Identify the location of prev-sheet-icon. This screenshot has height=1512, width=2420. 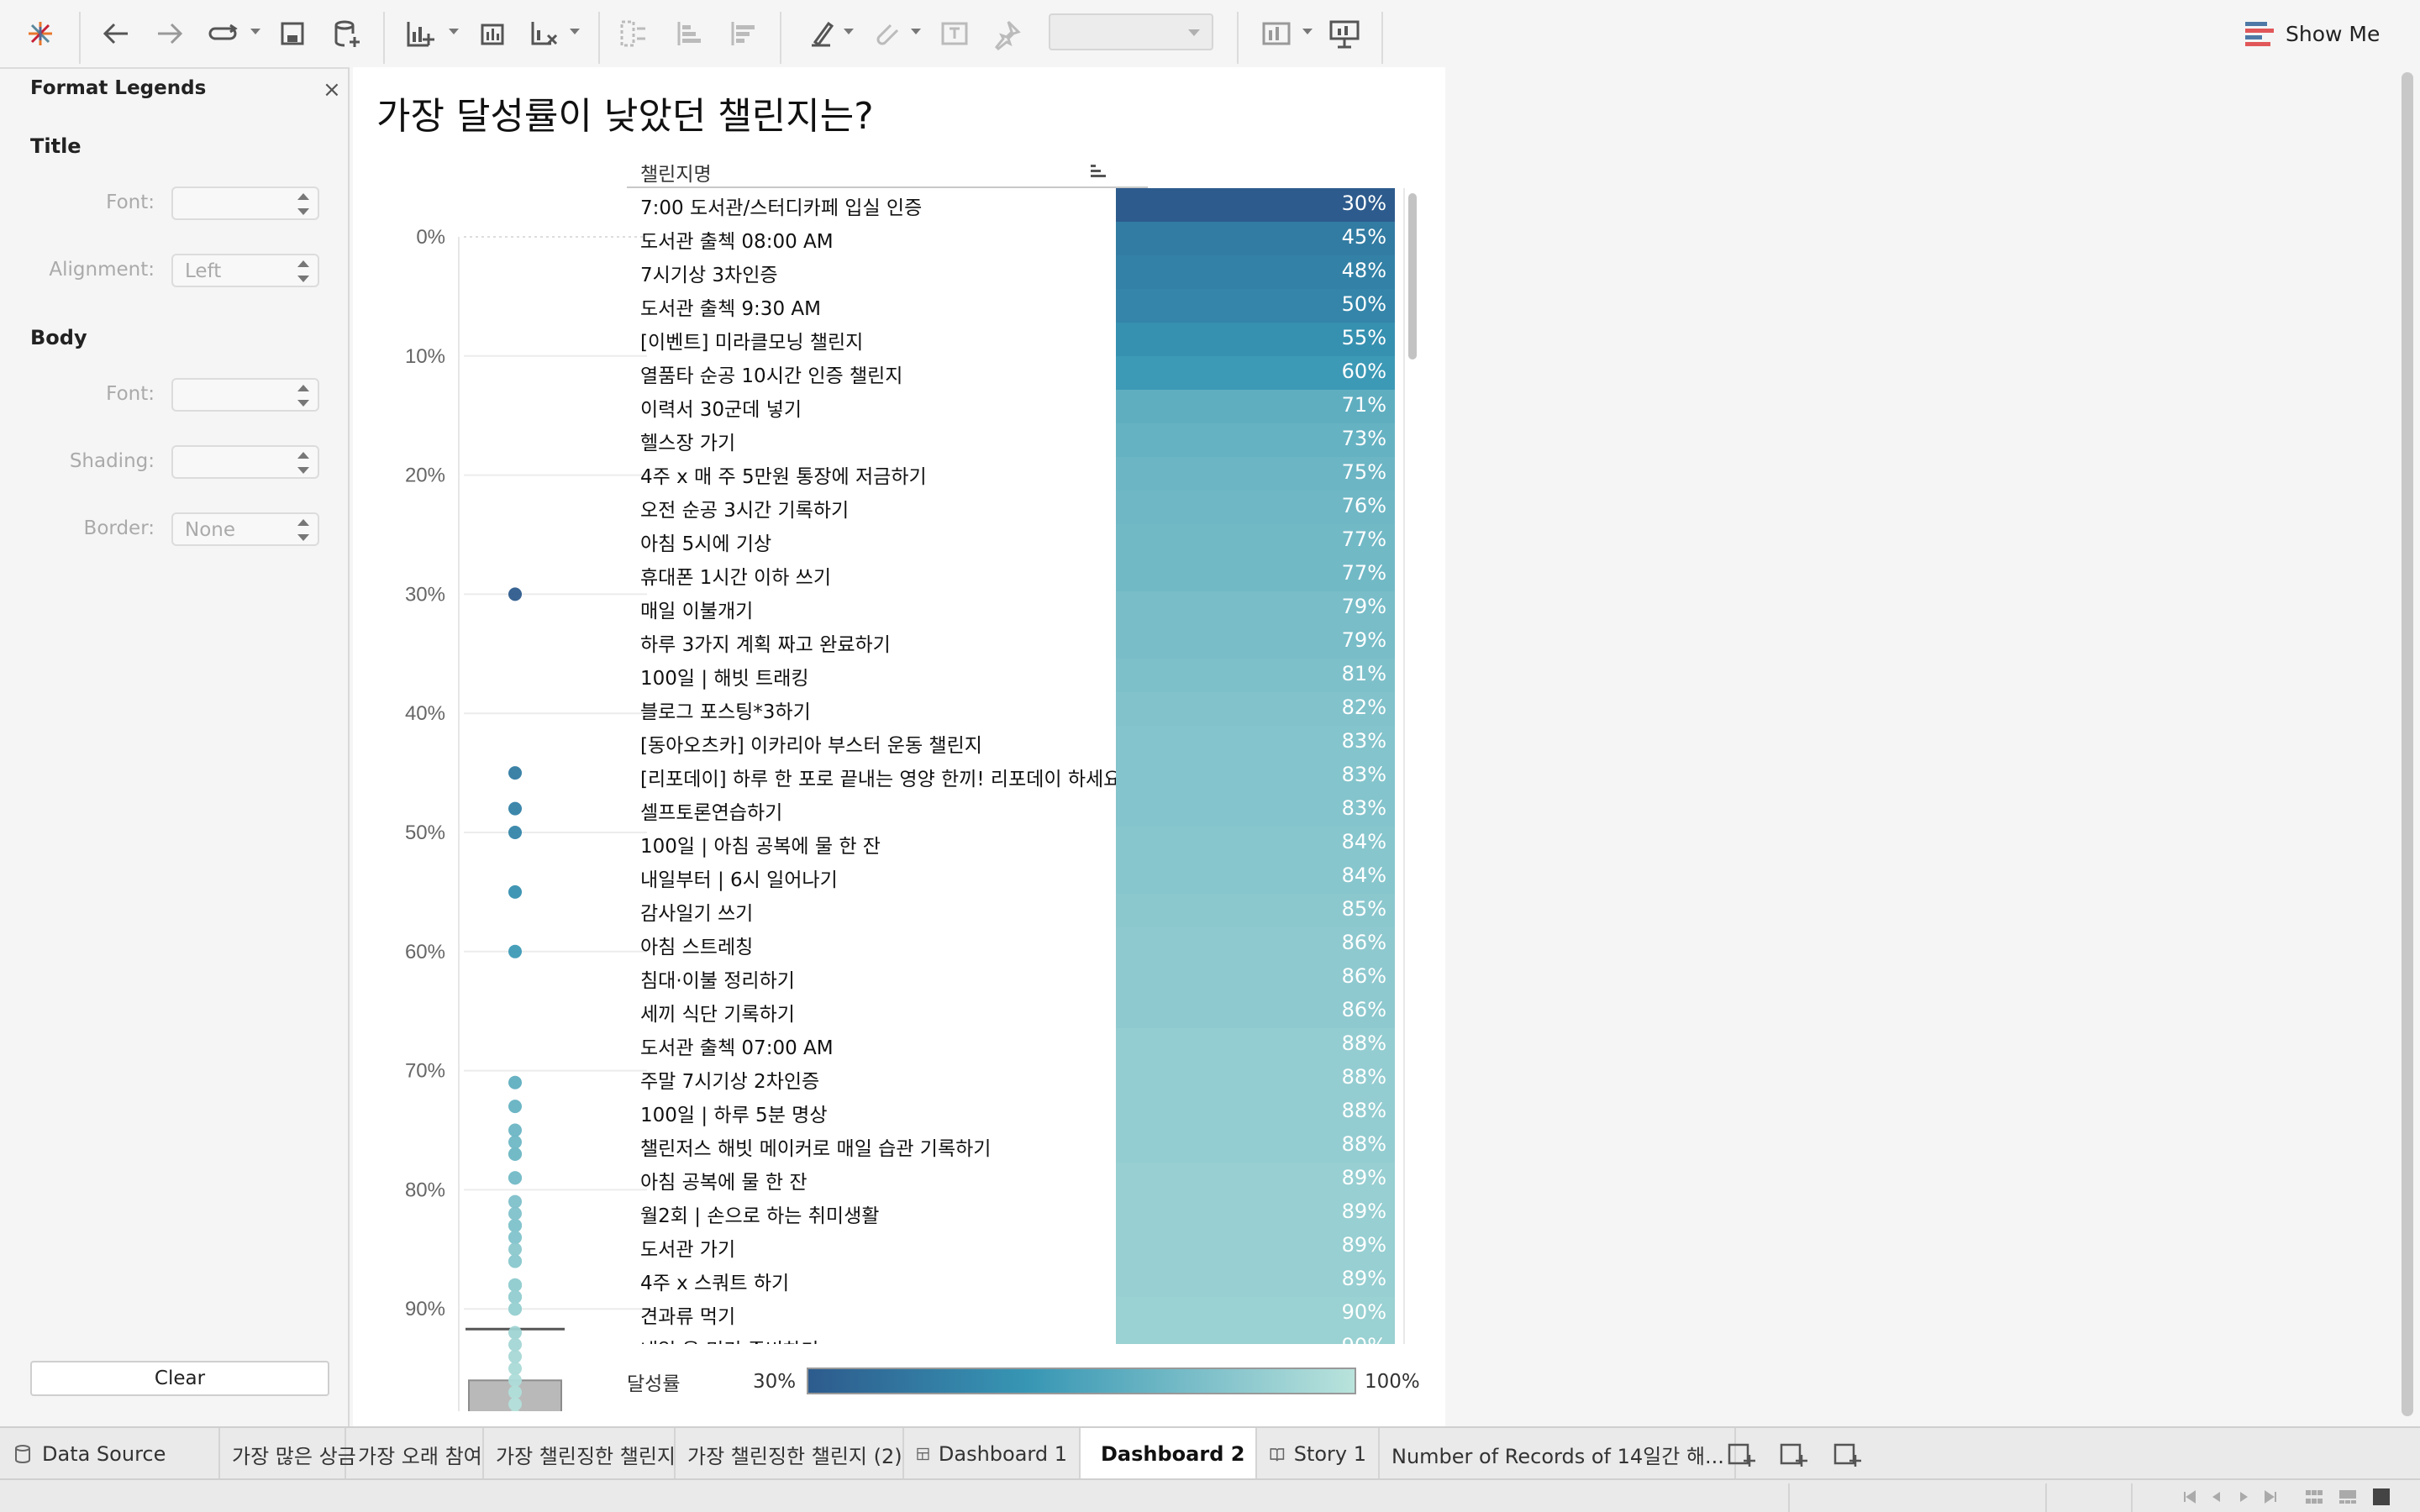
(2217, 1497).